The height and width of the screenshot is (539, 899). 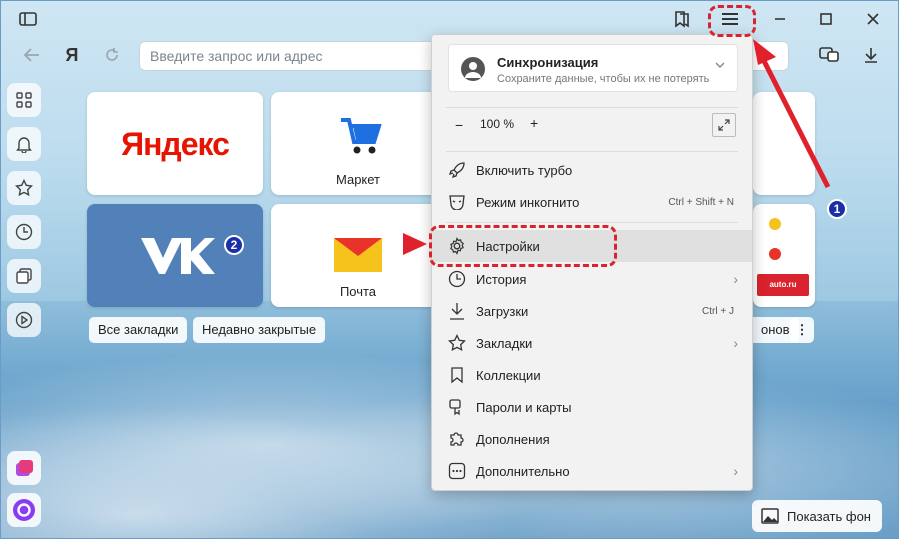 I want to click on menu-item-label: Режим инкогнито, so click(x=528, y=202).